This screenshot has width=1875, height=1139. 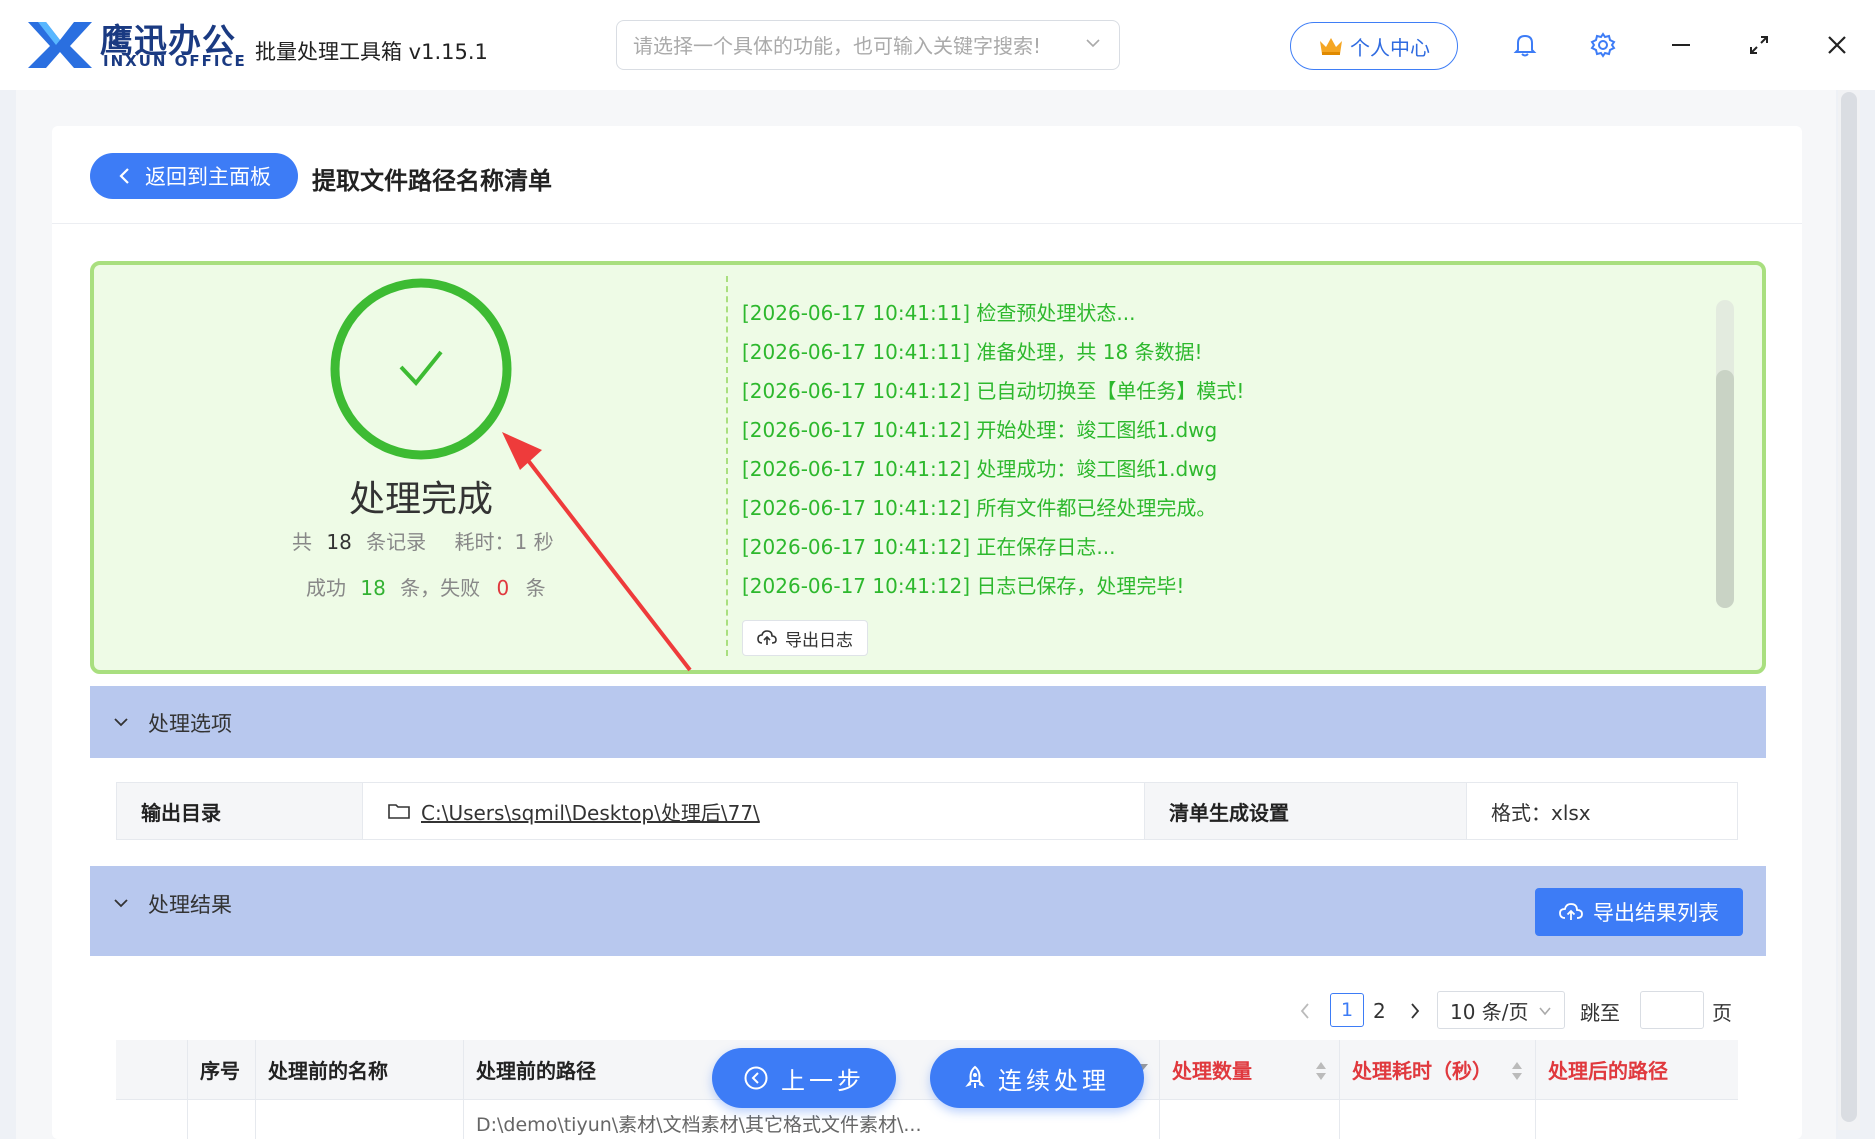 I want to click on fail-suffix: 条, so click(x=535, y=588).